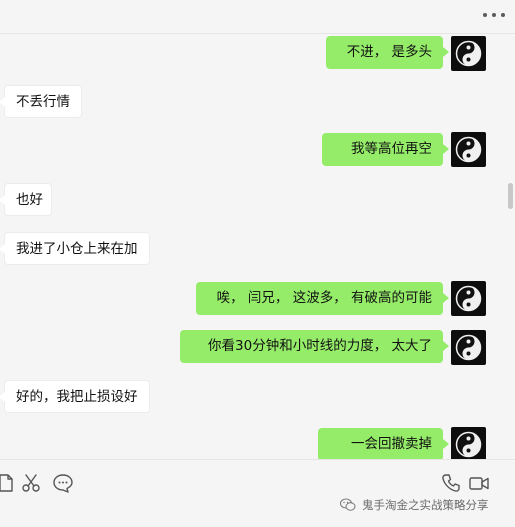 Image resolution: width=515 pixels, height=527 pixels. Describe the element at coordinates (451, 483) in the screenshot. I see `phone-icon` at that location.